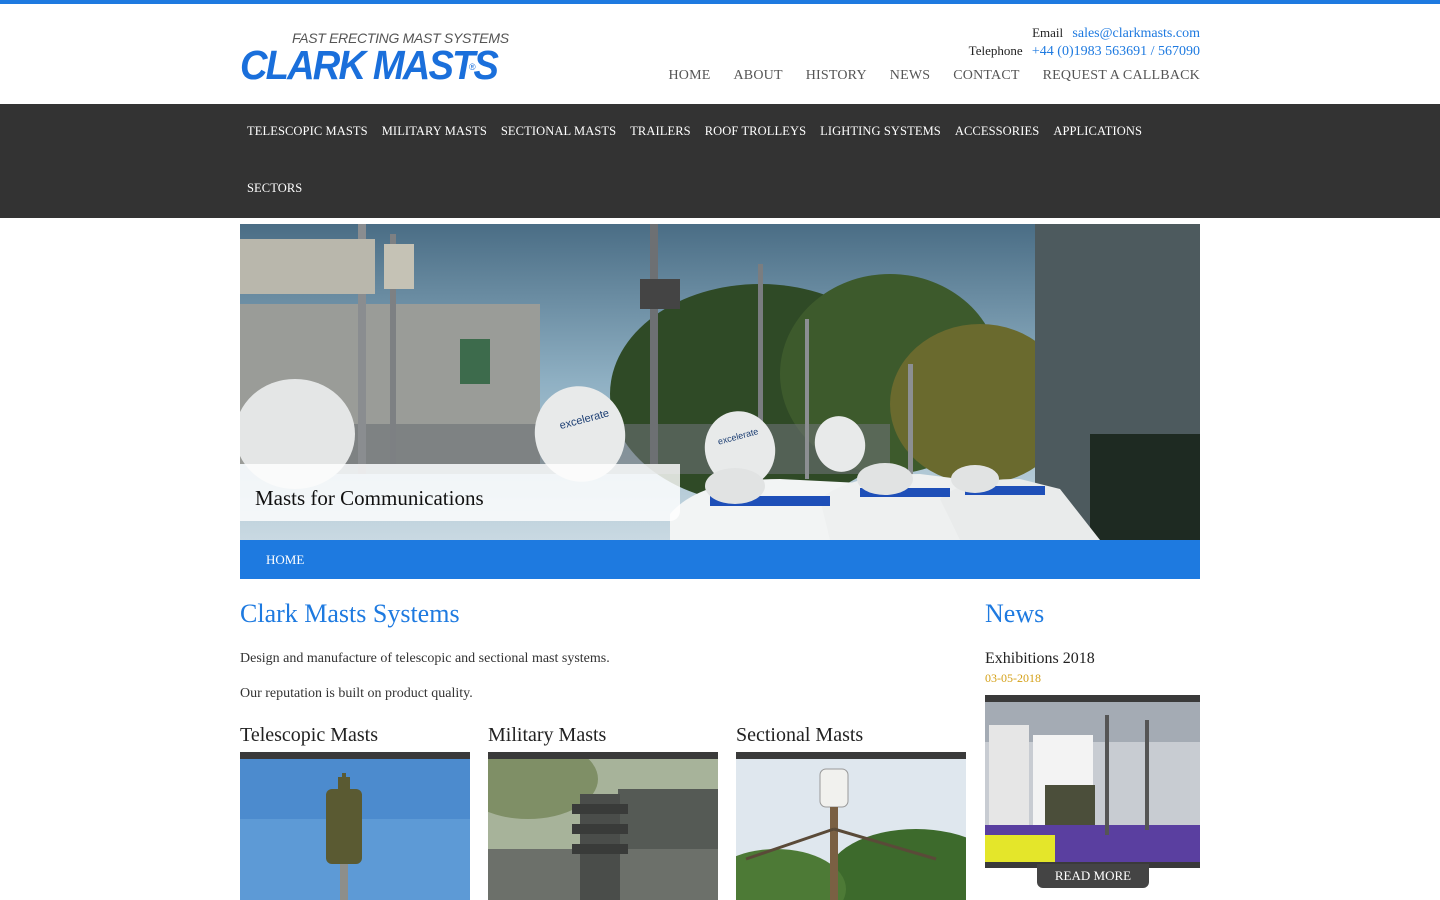  What do you see at coordinates (350, 613) in the screenshot?
I see `page-title: Clark Masts Systems` at bounding box center [350, 613].